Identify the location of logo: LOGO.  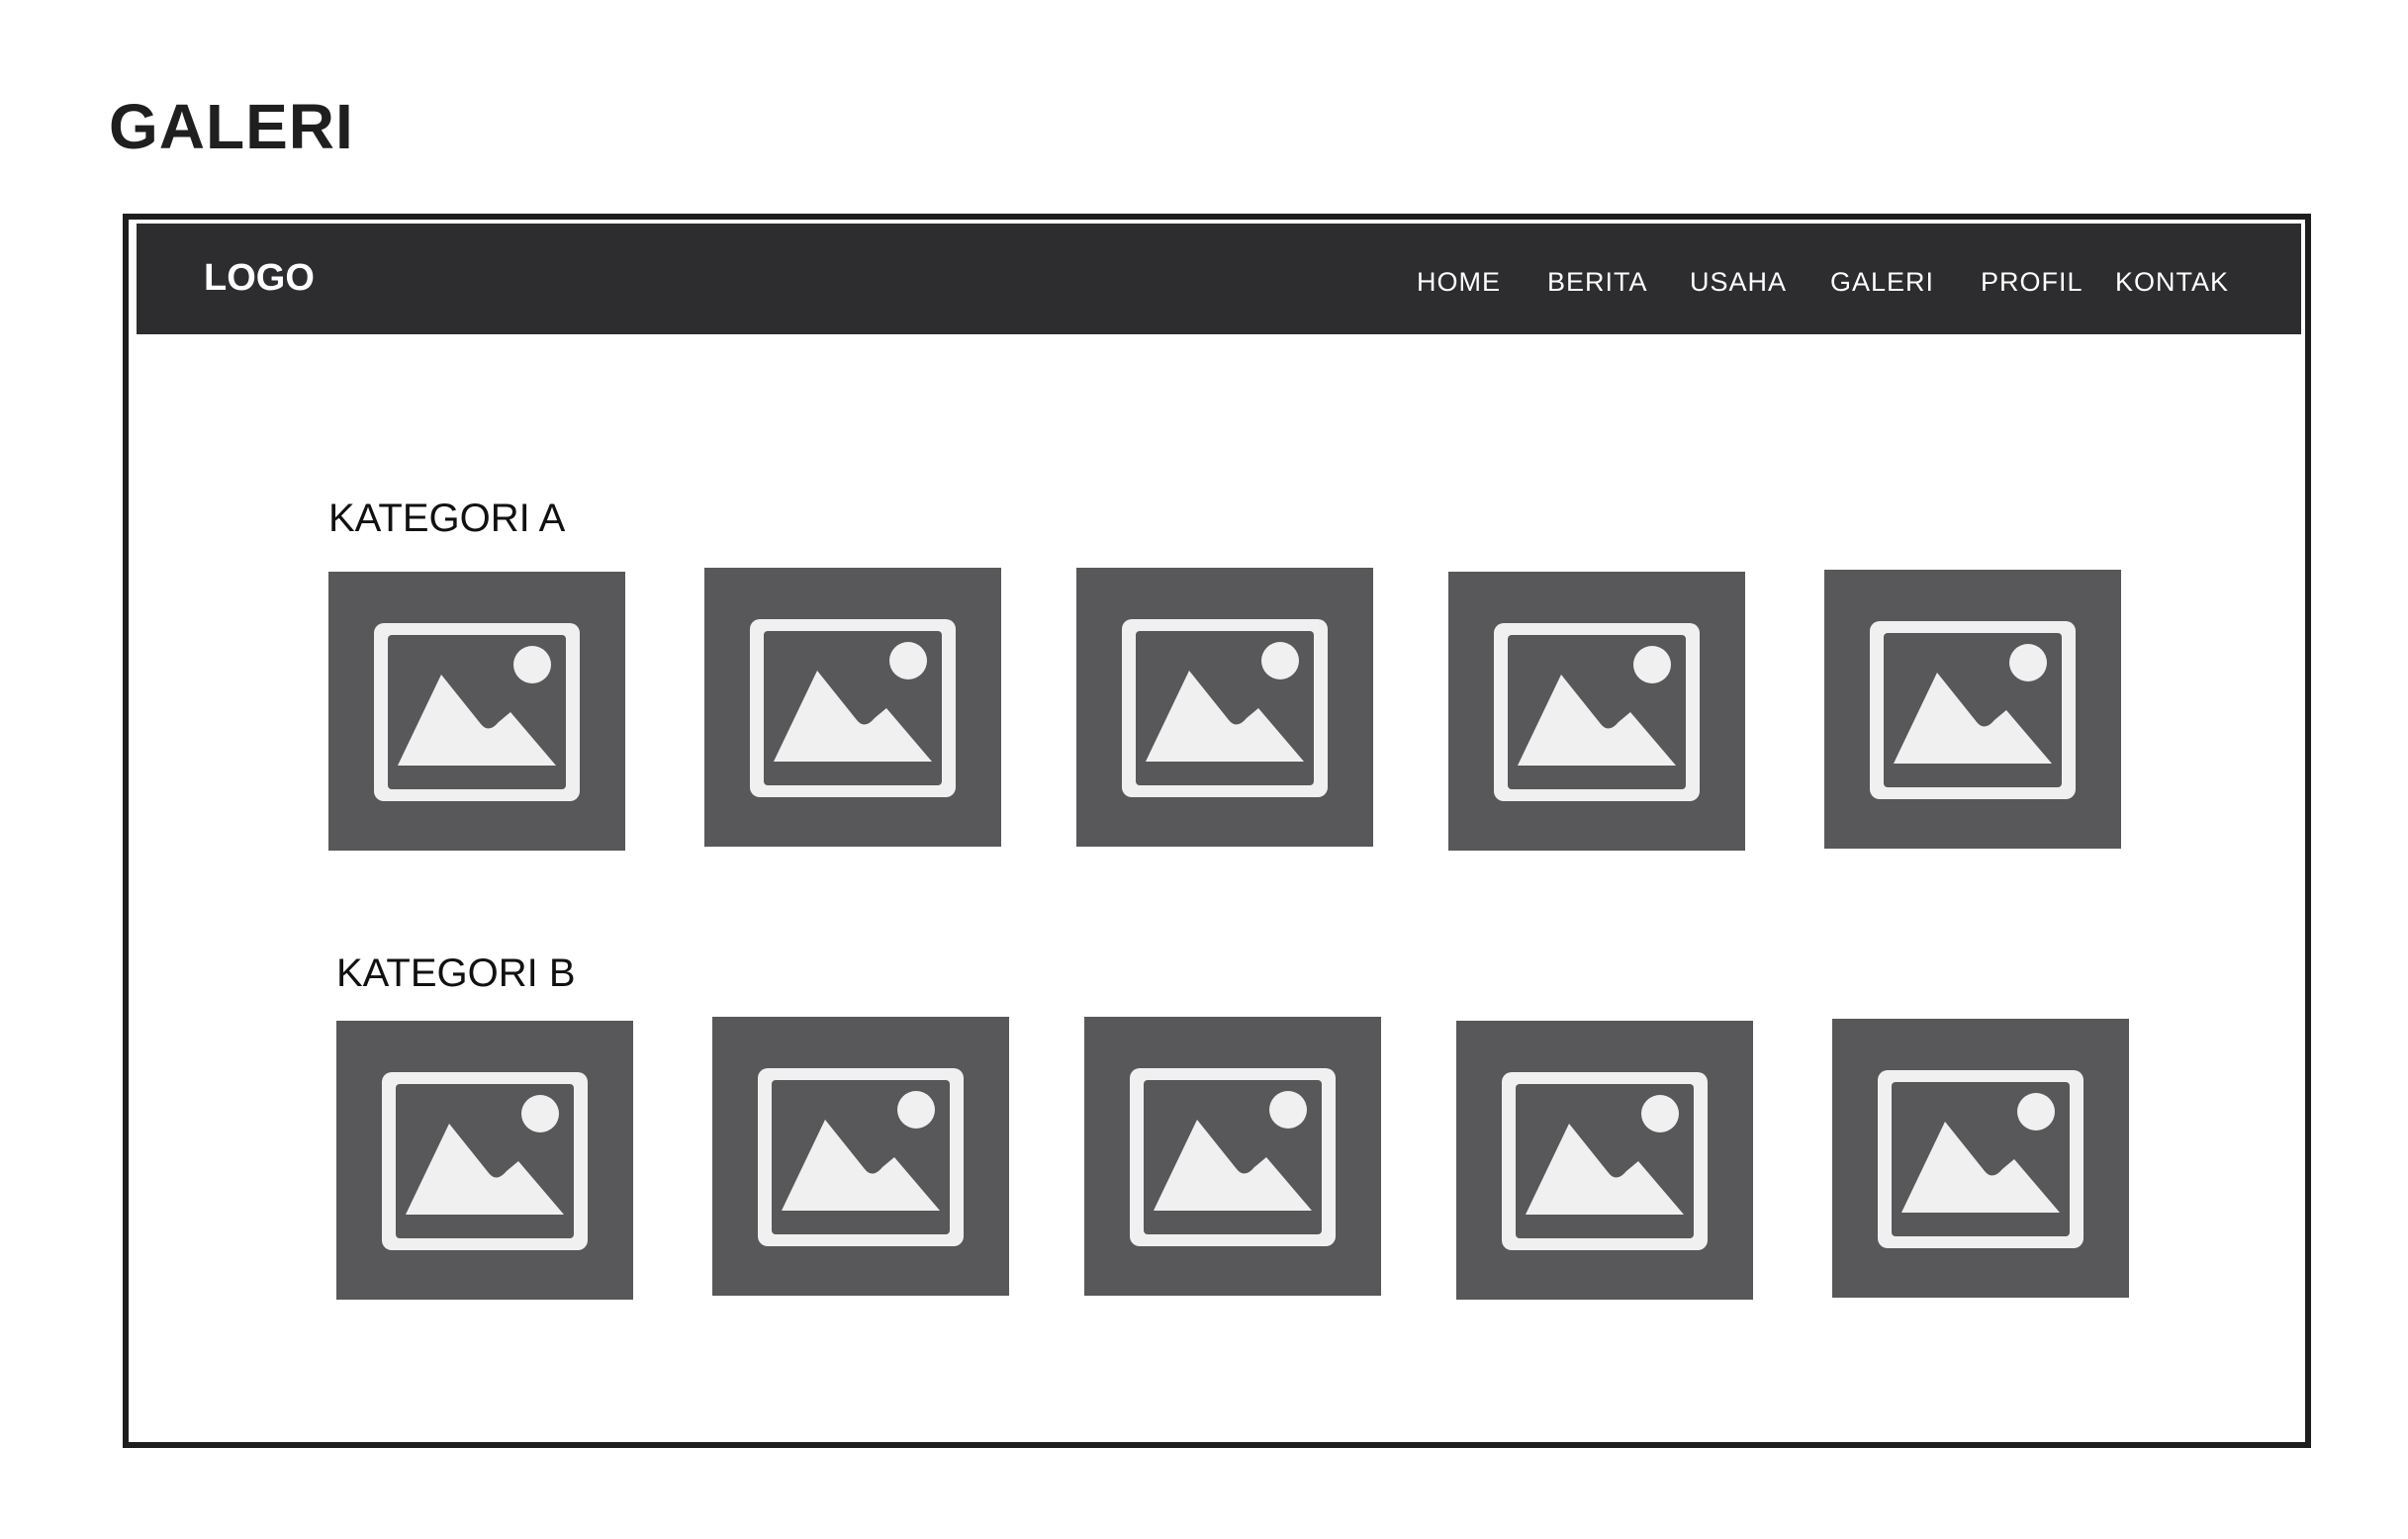
(259, 278).